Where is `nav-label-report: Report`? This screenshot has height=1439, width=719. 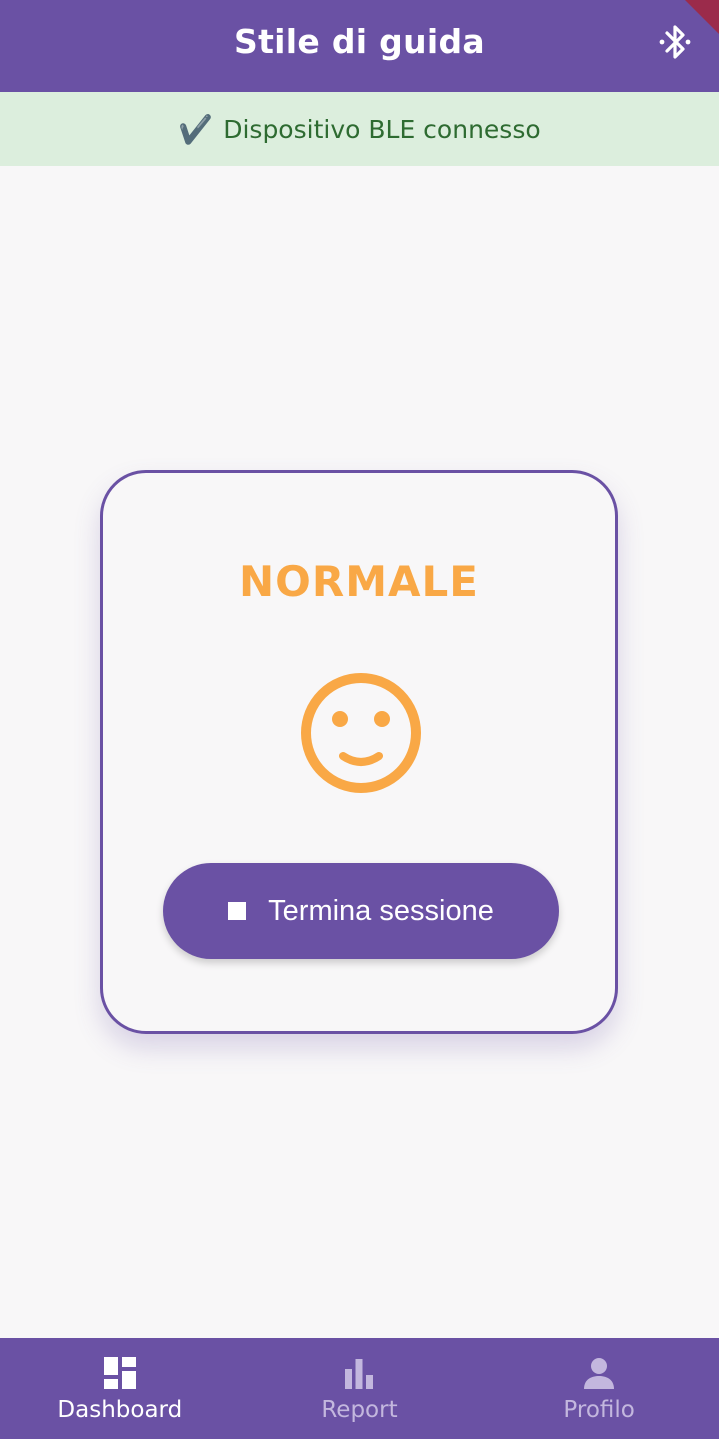
nav-label-report: Report is located at coordinates (359, 1409).